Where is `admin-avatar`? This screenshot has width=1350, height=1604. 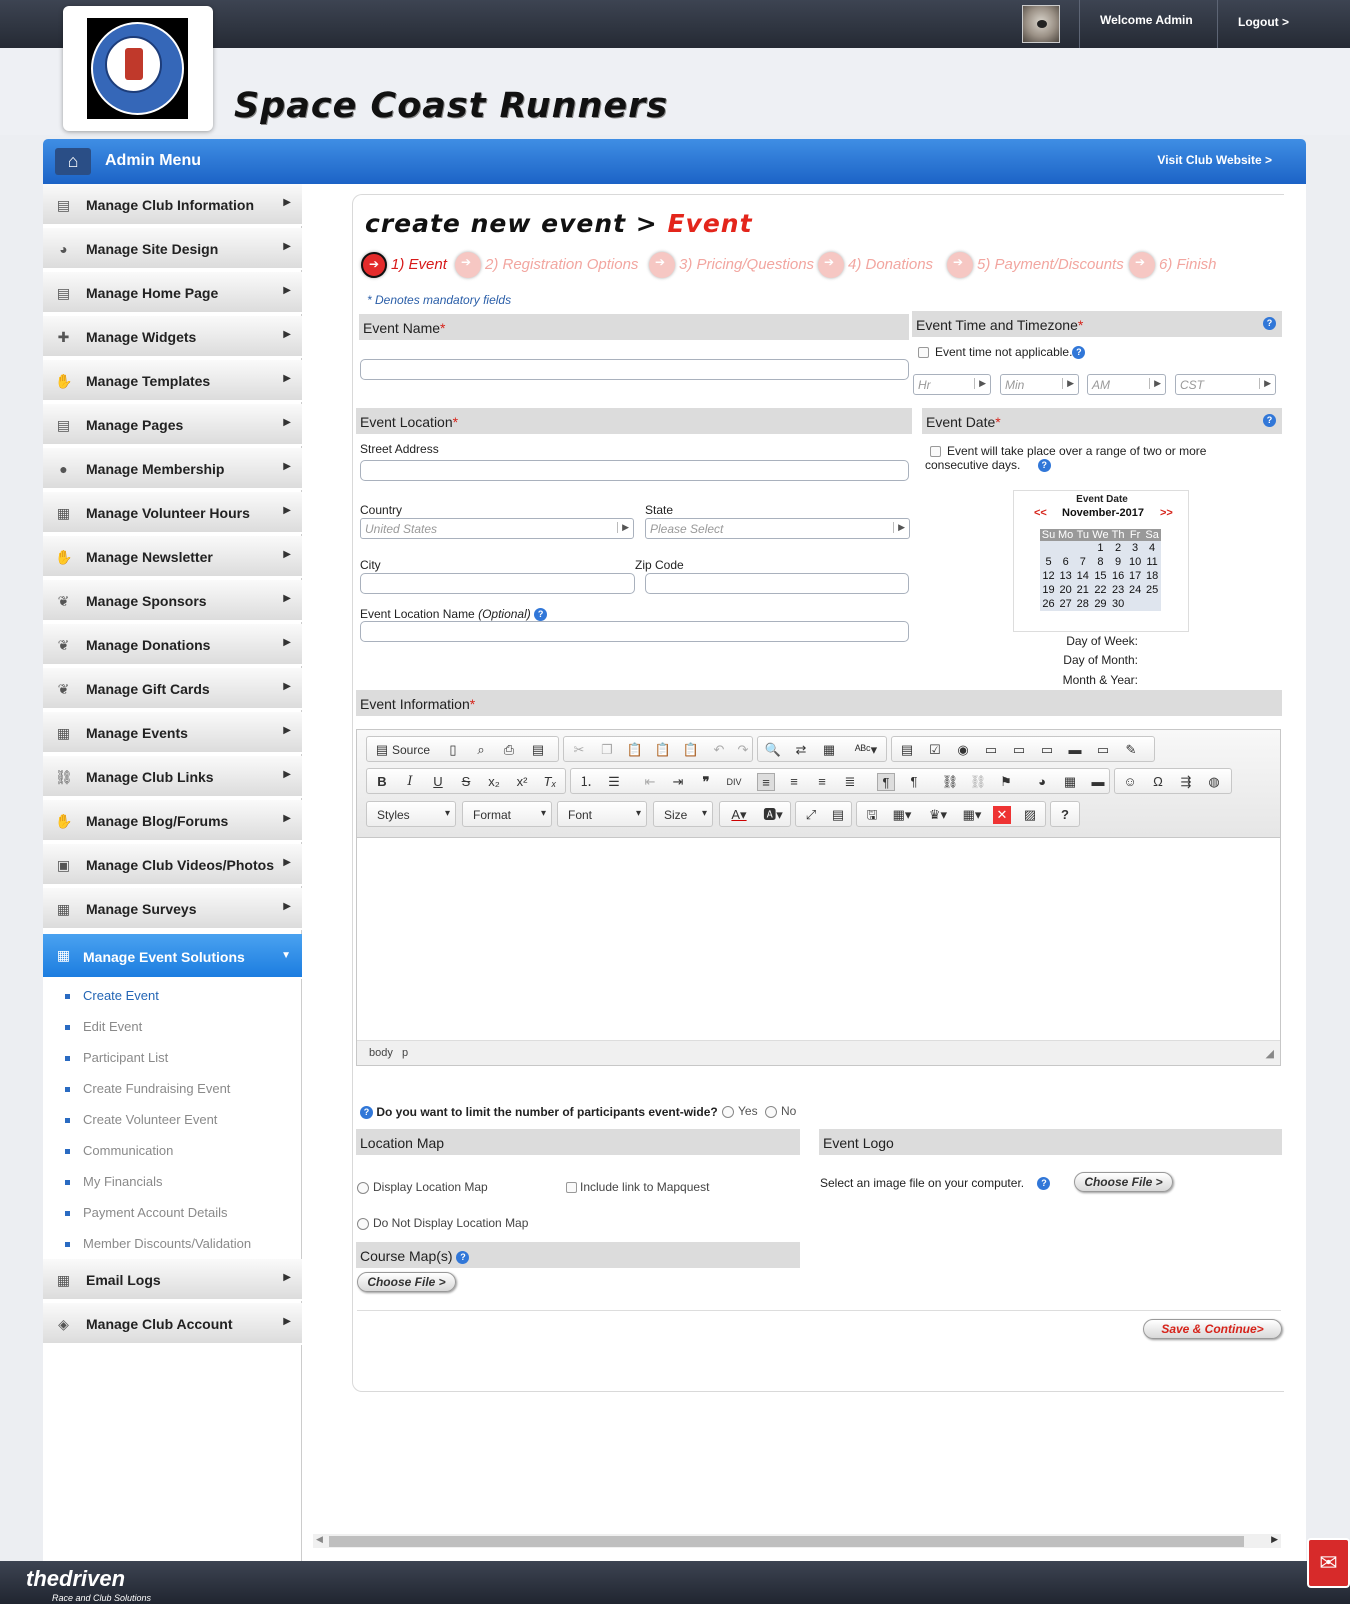
admin-avatar is located at coordinates (1041, 24).